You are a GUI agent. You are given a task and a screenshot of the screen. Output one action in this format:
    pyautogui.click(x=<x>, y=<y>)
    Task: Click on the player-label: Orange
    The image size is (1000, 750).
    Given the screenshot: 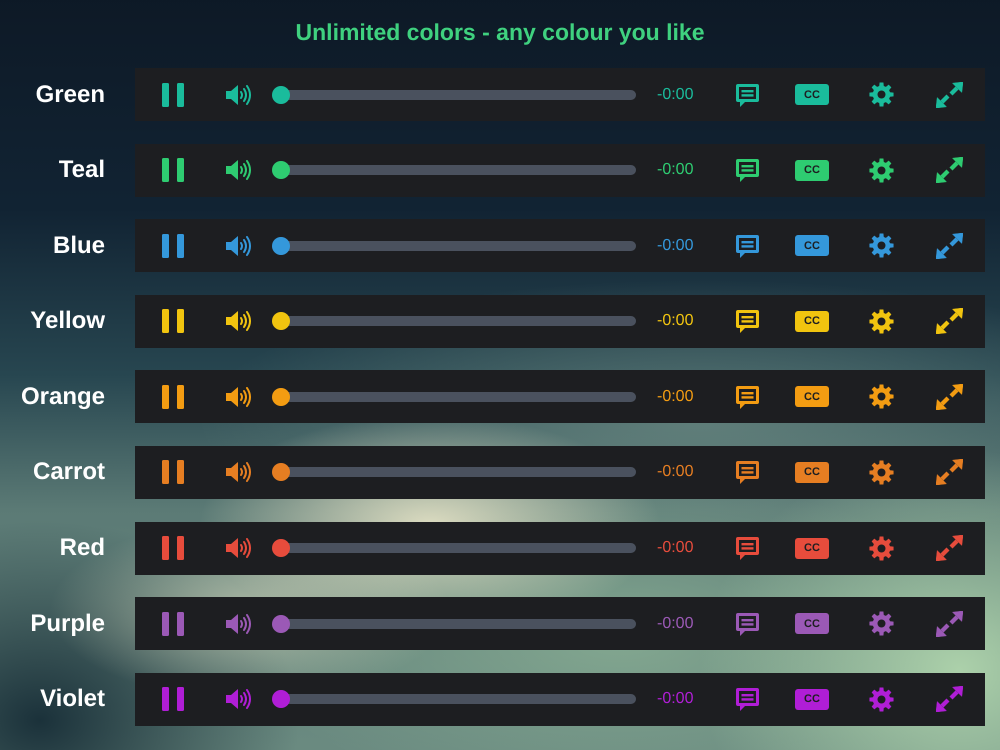 What is the action you would take?
    pyautogui.click(x=62, y=396)
    